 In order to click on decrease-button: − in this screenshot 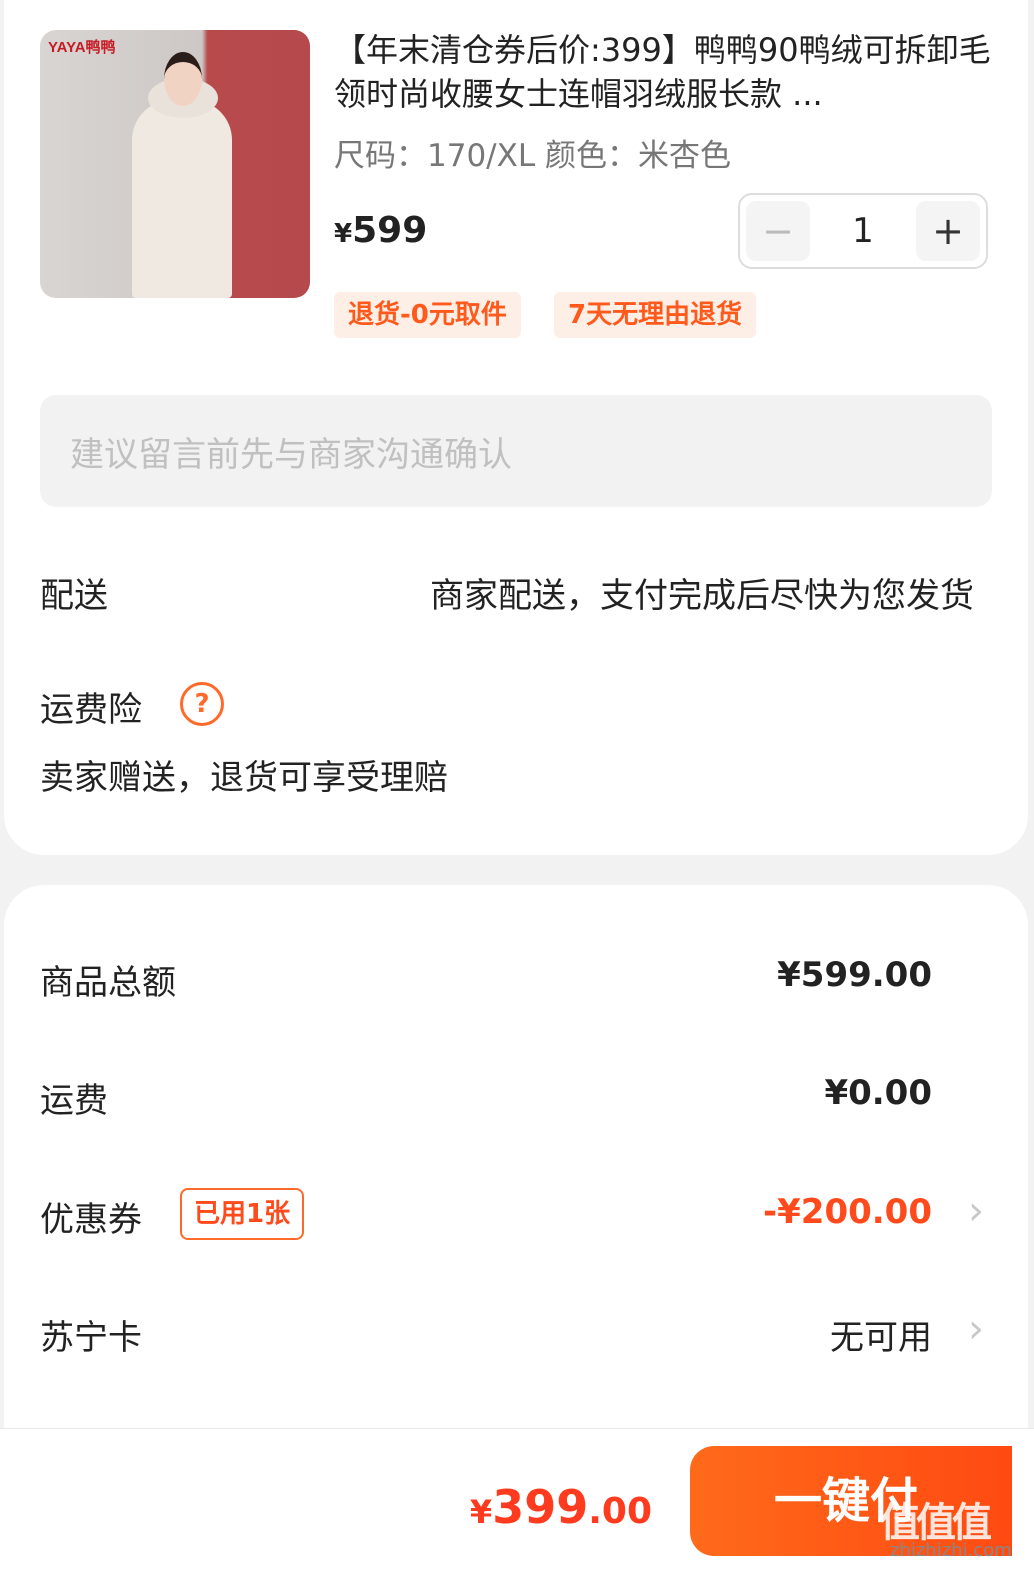, I will do `click(778, 231)`.